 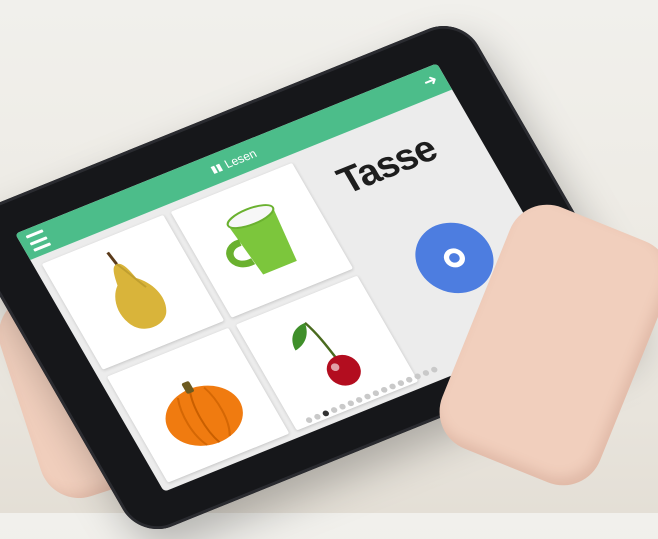 I want to click on target-word: Tasse, so click(x=387, y=165).